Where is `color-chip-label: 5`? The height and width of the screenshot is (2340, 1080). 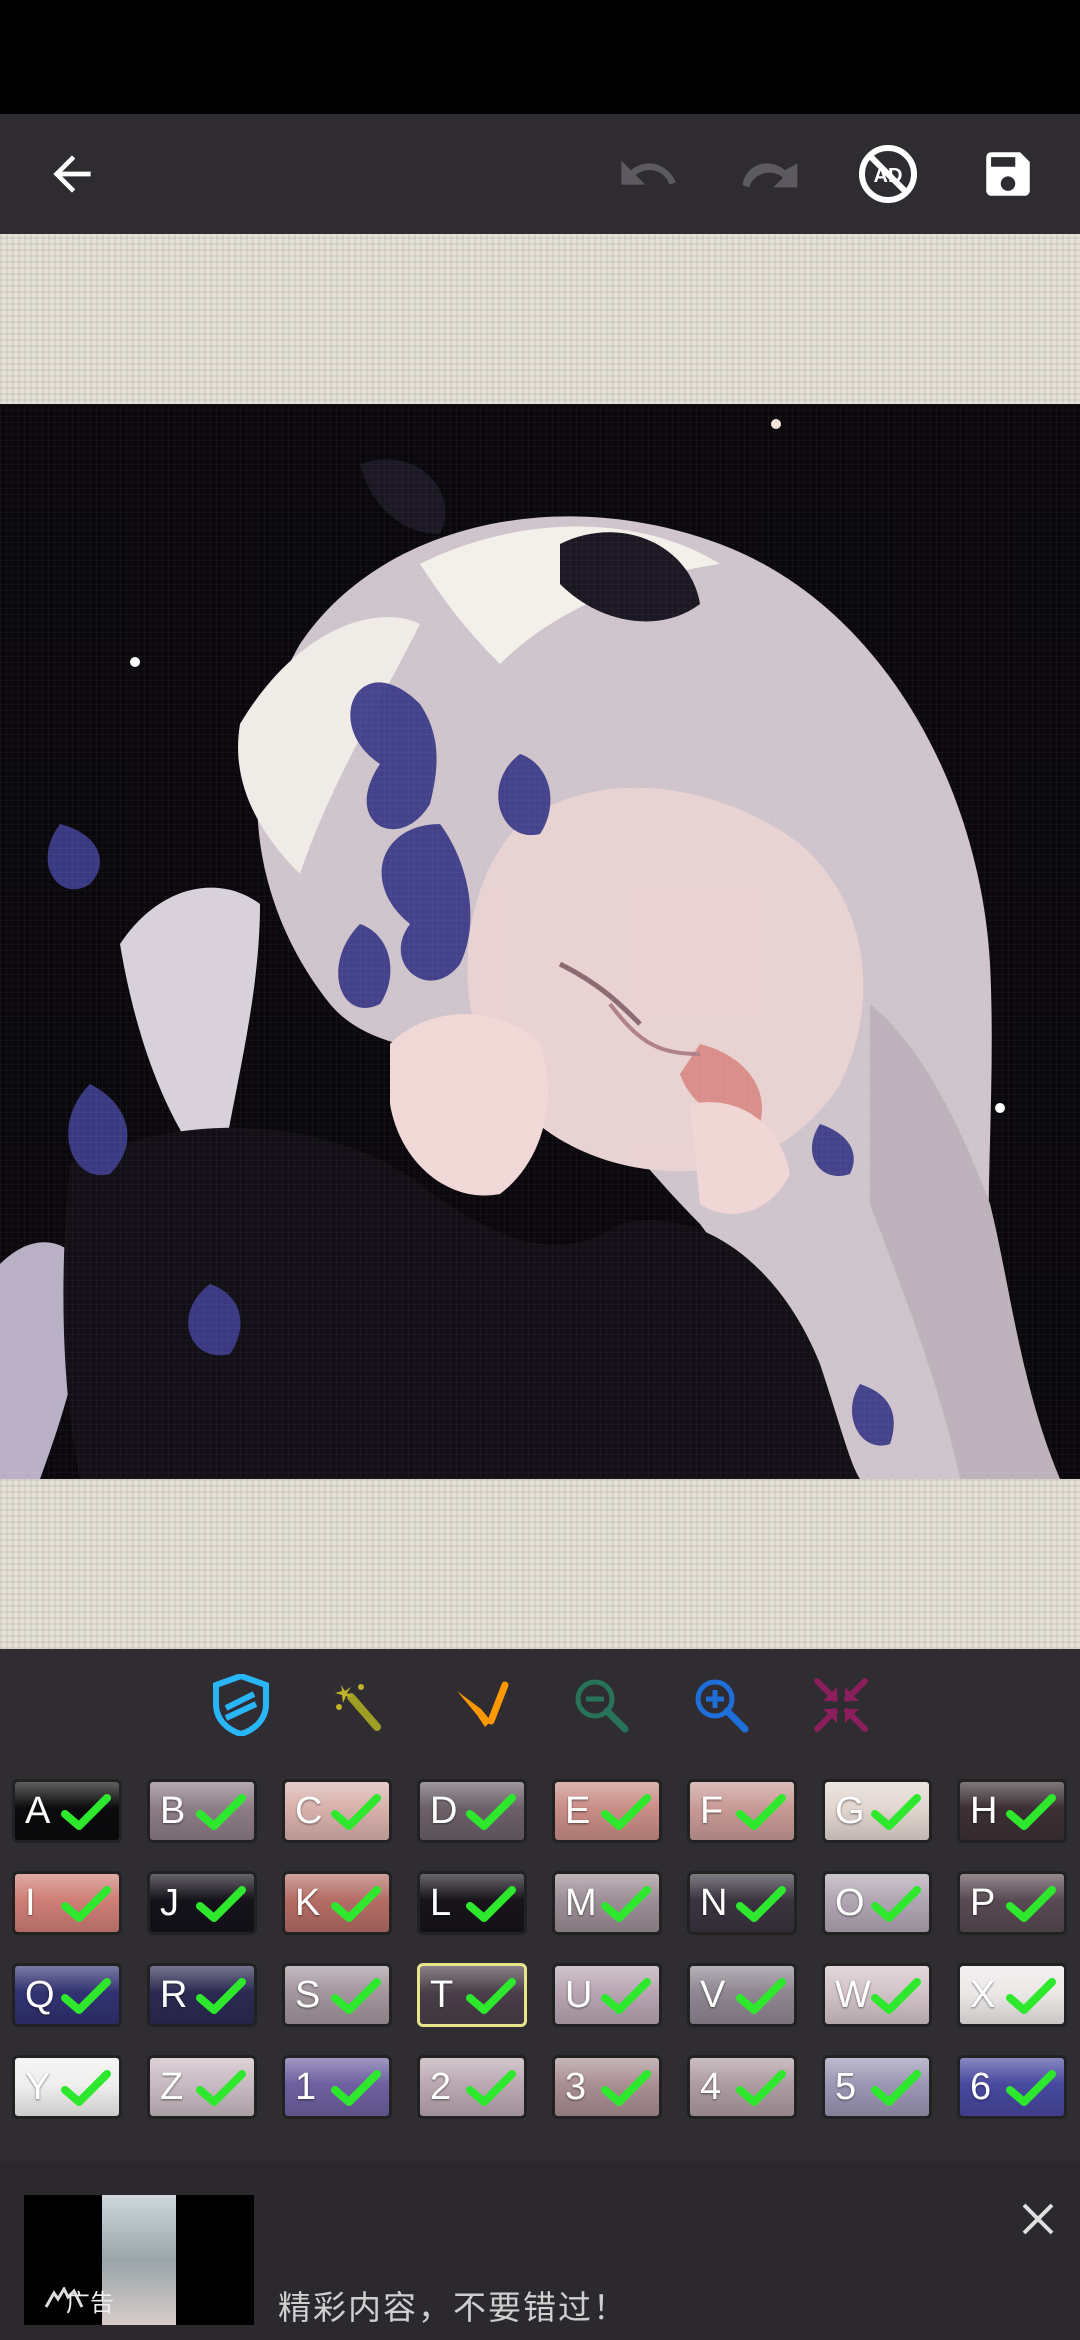 color-chip-label: 5 is located at coordinates (846, 2086).